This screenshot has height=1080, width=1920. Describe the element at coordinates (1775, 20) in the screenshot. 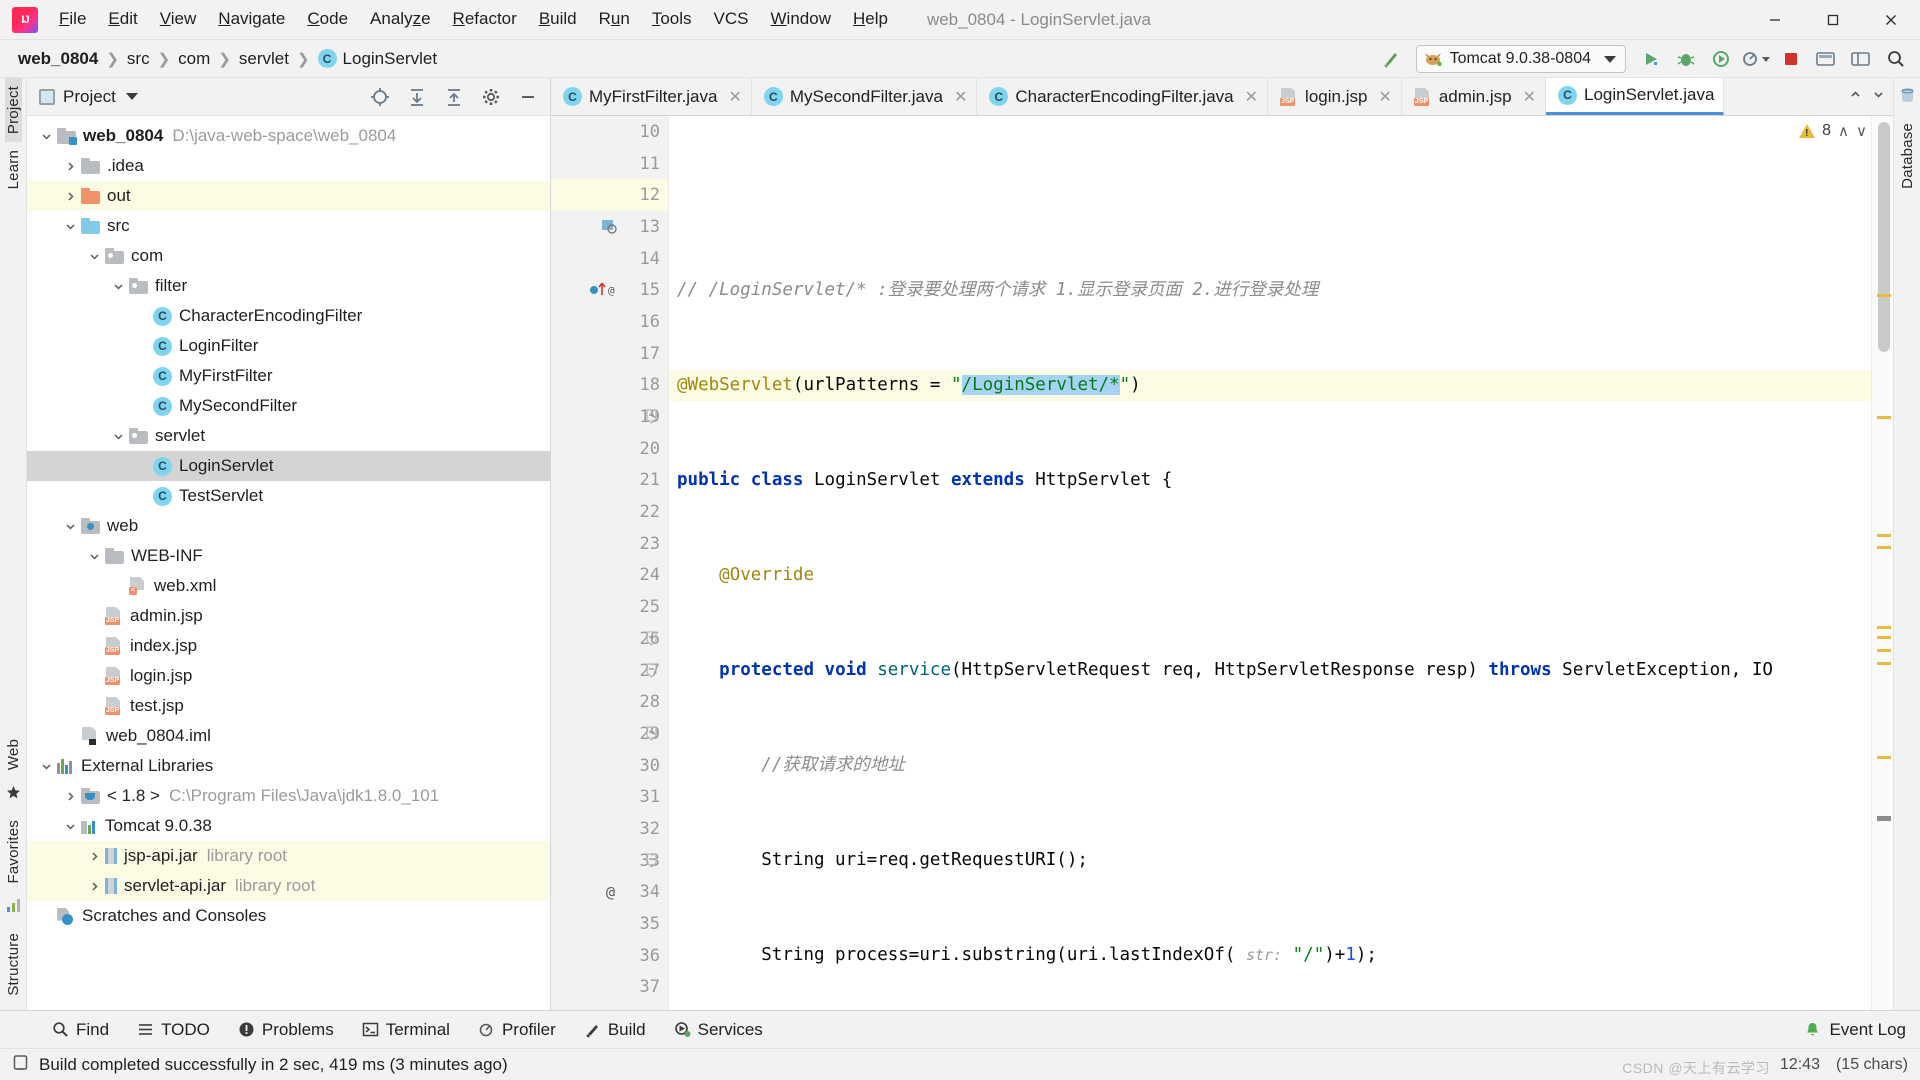

I see `minimize-button` at that location.